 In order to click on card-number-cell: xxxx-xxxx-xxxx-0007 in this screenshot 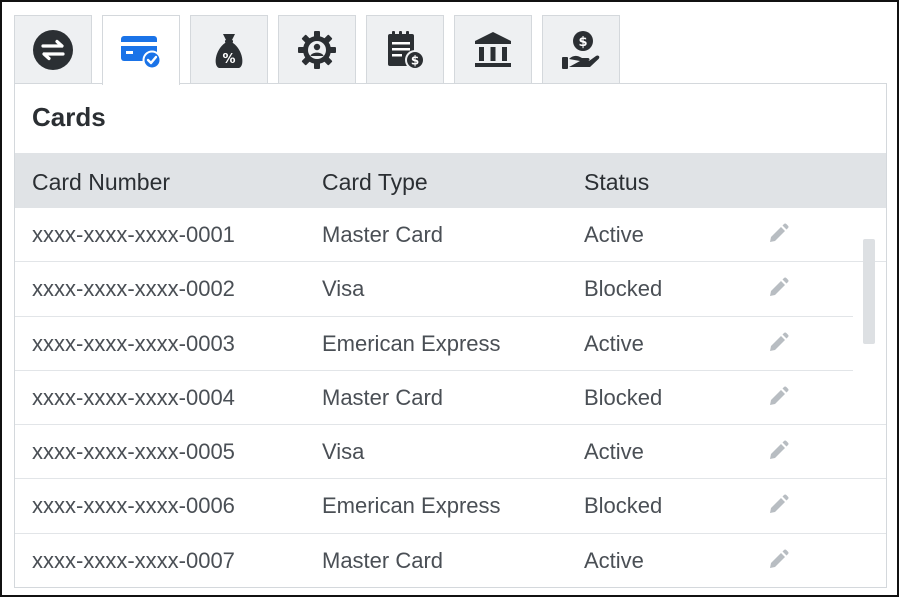, I will do `click(133, 560)`.